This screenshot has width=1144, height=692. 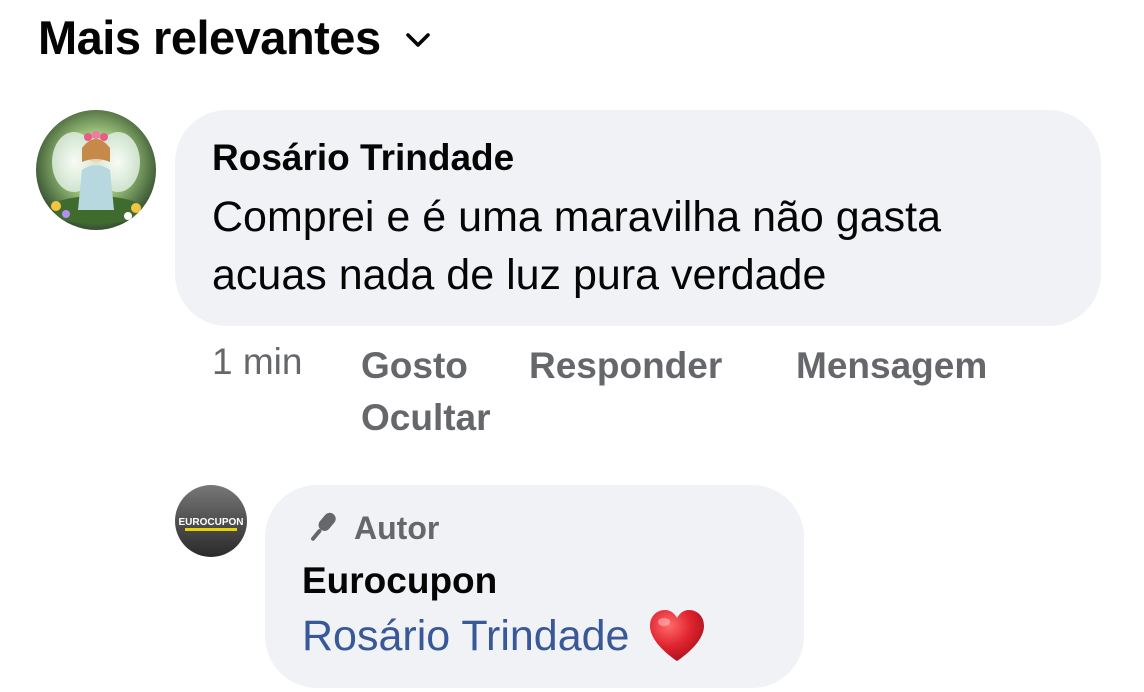 I want to click on sort-label: Mais relevantes, so click(x=209, y=37).